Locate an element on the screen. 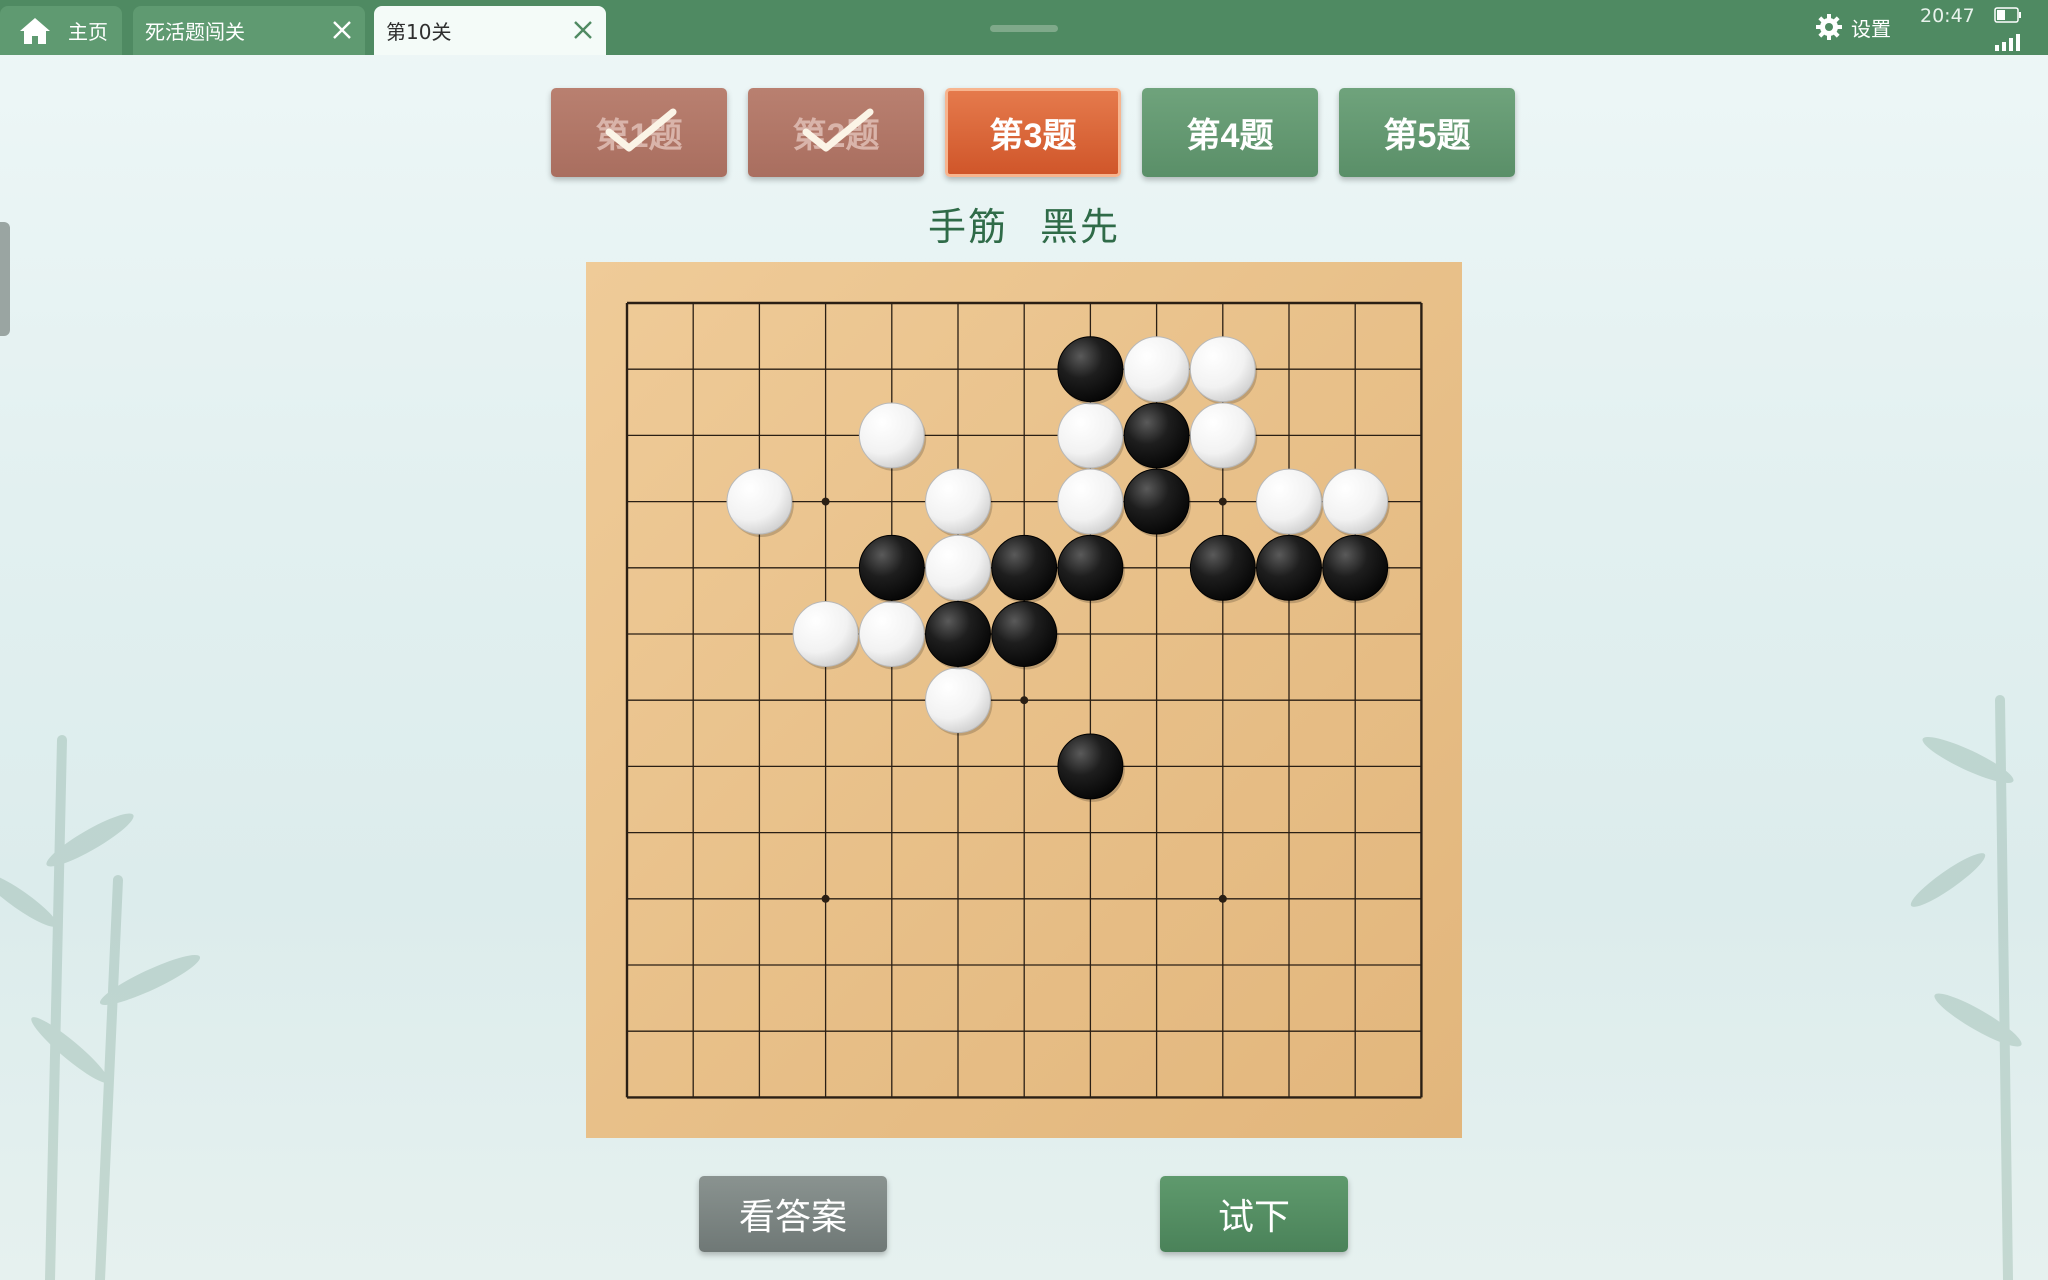 This screenshot has width=2048, height=1280. problem-3-button: 第3题 is located at coordinates (1033, 132).